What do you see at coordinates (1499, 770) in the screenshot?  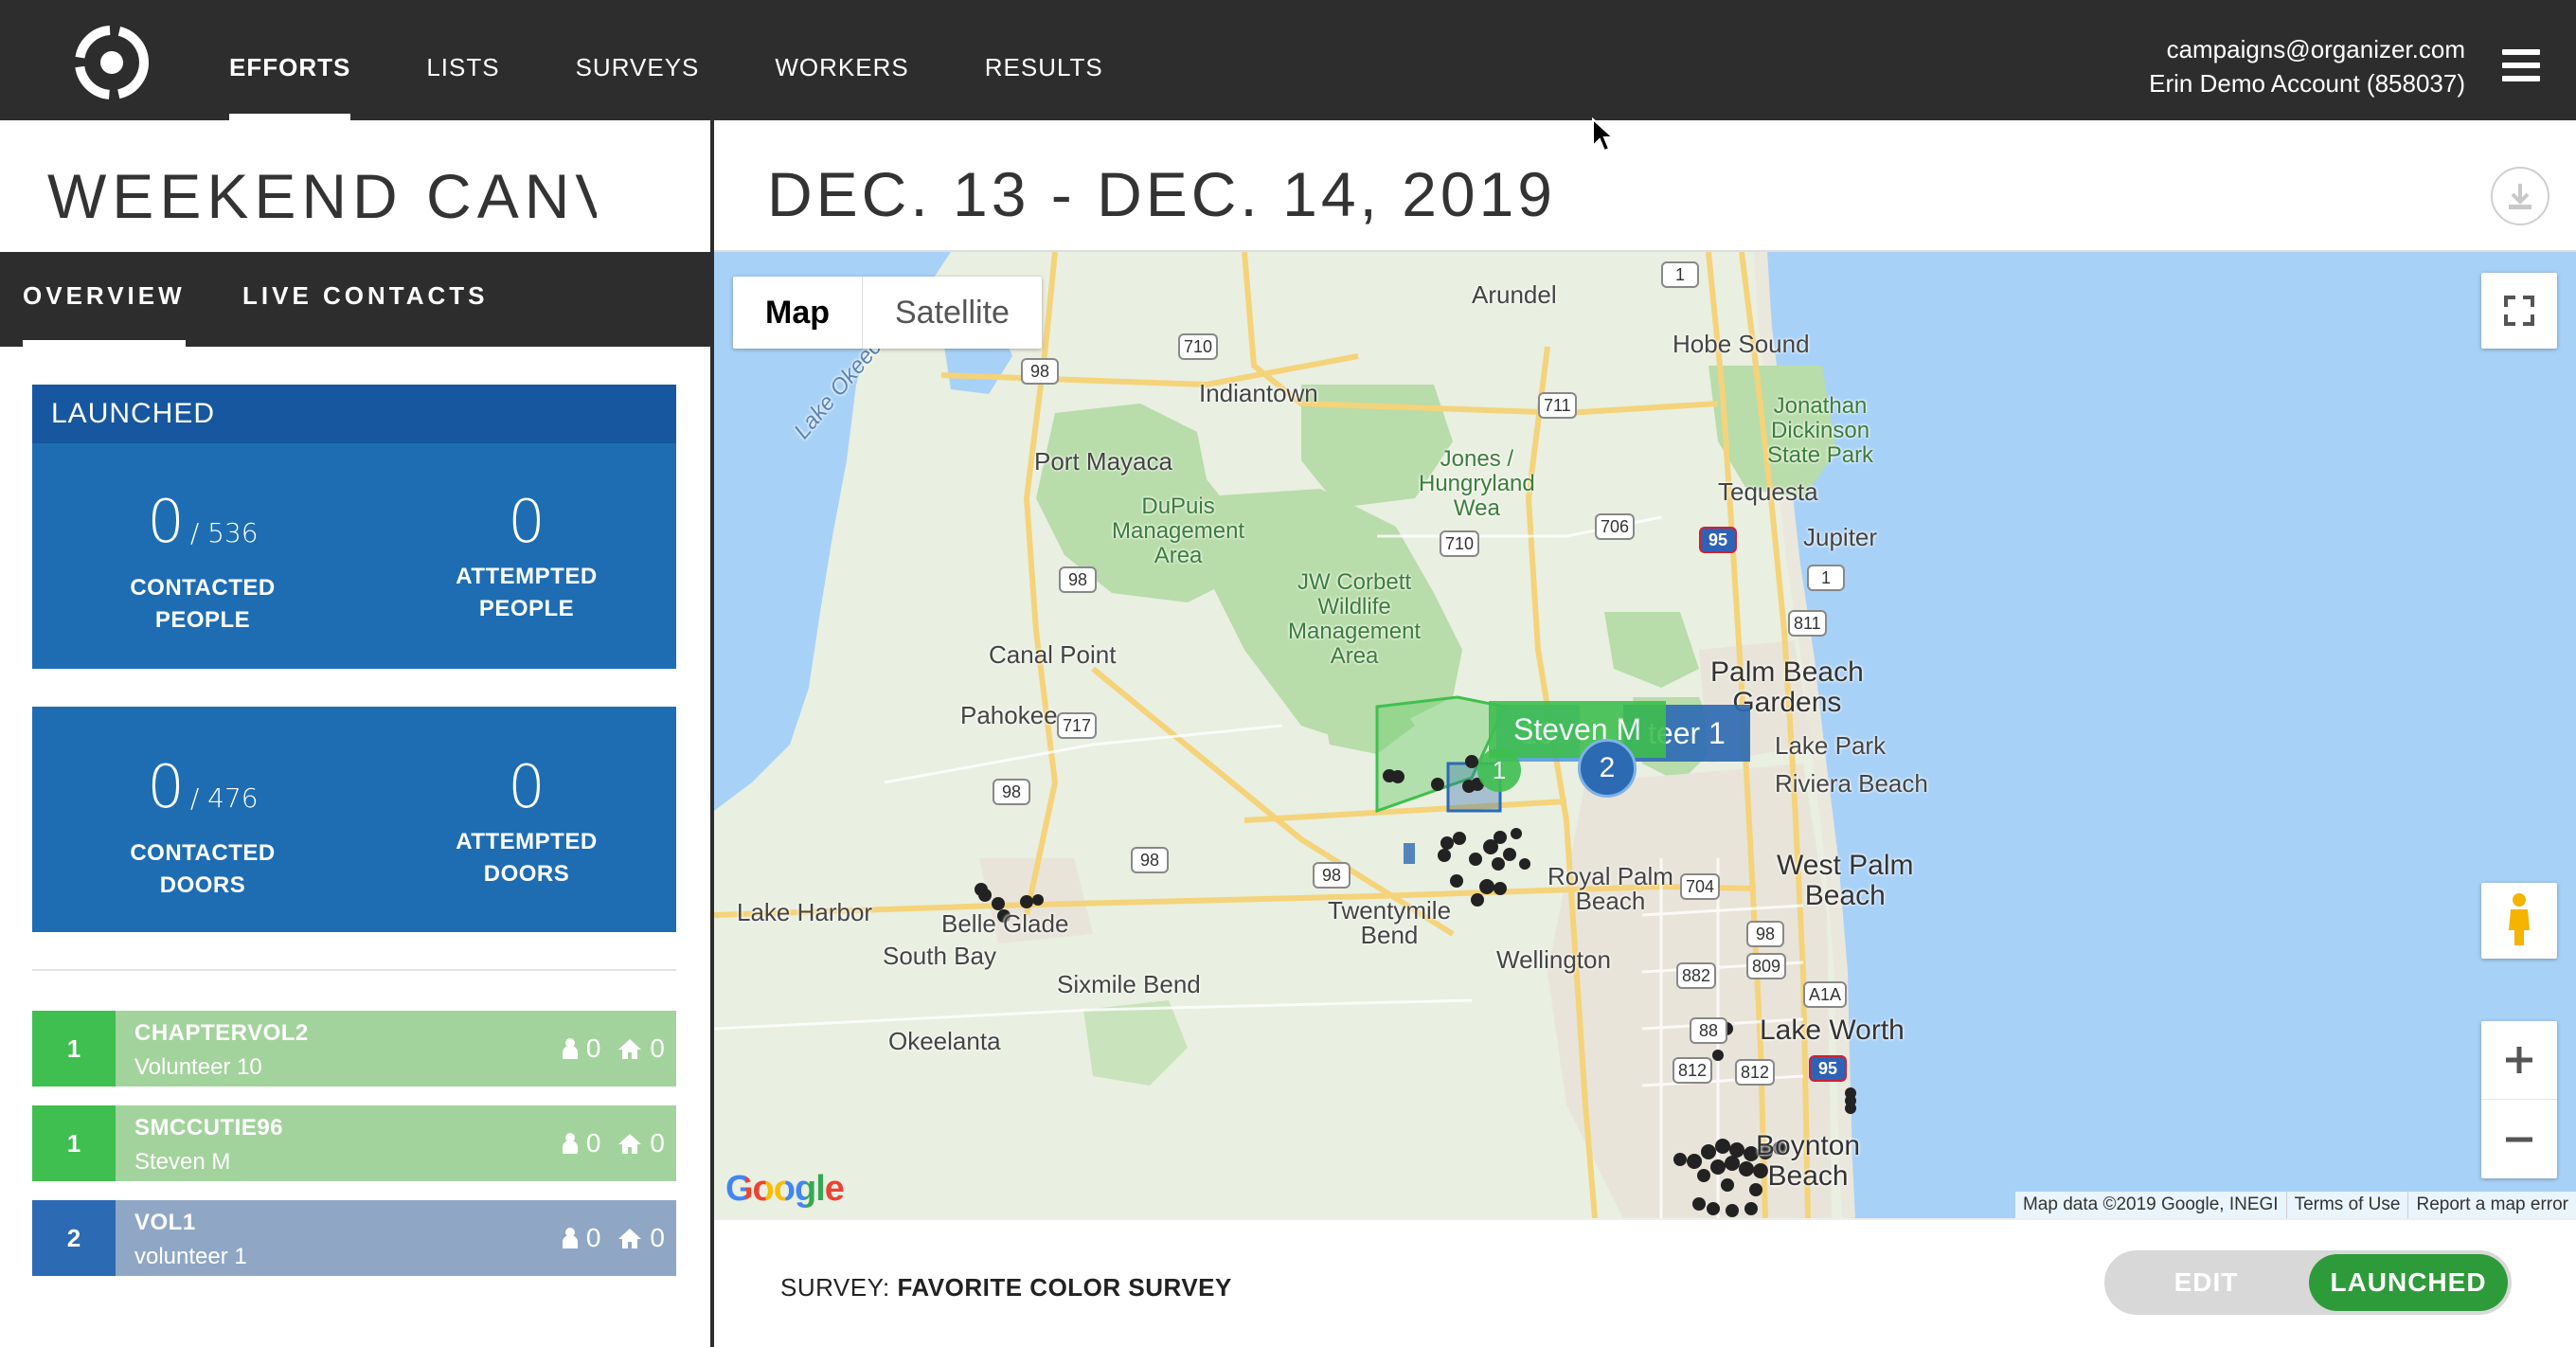 I see `cluster-marker: 1` at bounding box center [1499, 770].